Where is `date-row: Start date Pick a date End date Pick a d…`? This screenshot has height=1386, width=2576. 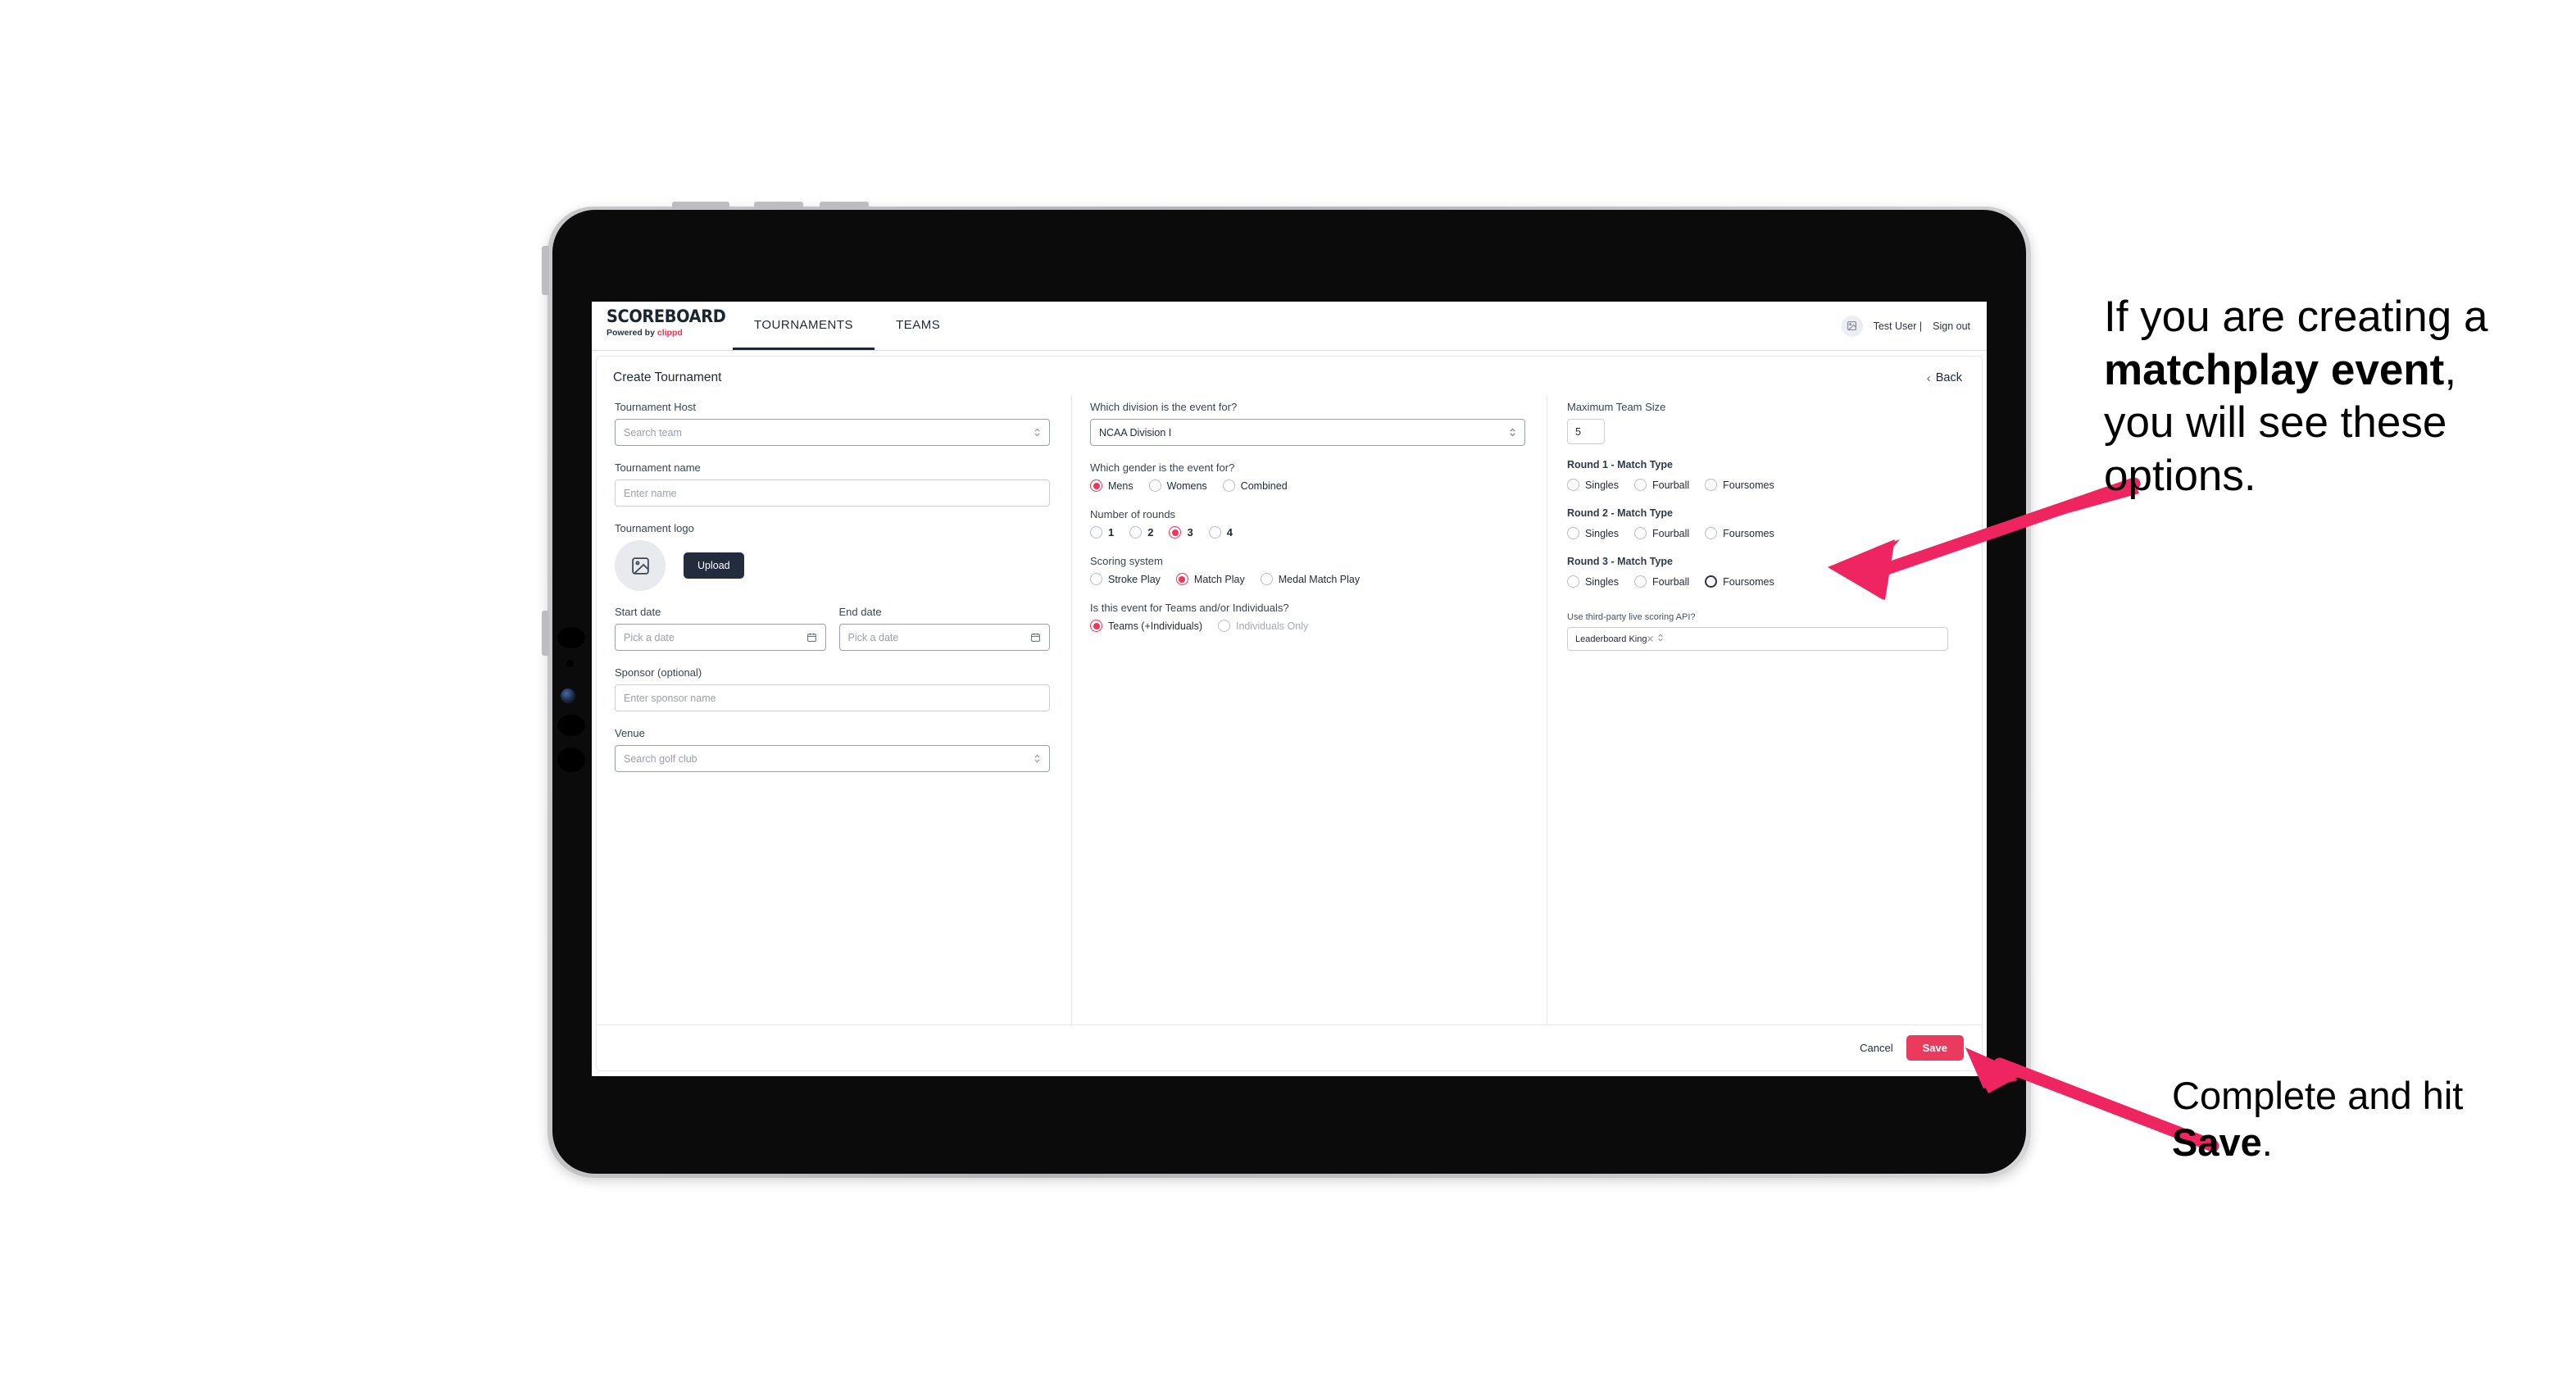
date-row: Start date Pick a date End date Pick a d… is located at coordinates (832, 636).